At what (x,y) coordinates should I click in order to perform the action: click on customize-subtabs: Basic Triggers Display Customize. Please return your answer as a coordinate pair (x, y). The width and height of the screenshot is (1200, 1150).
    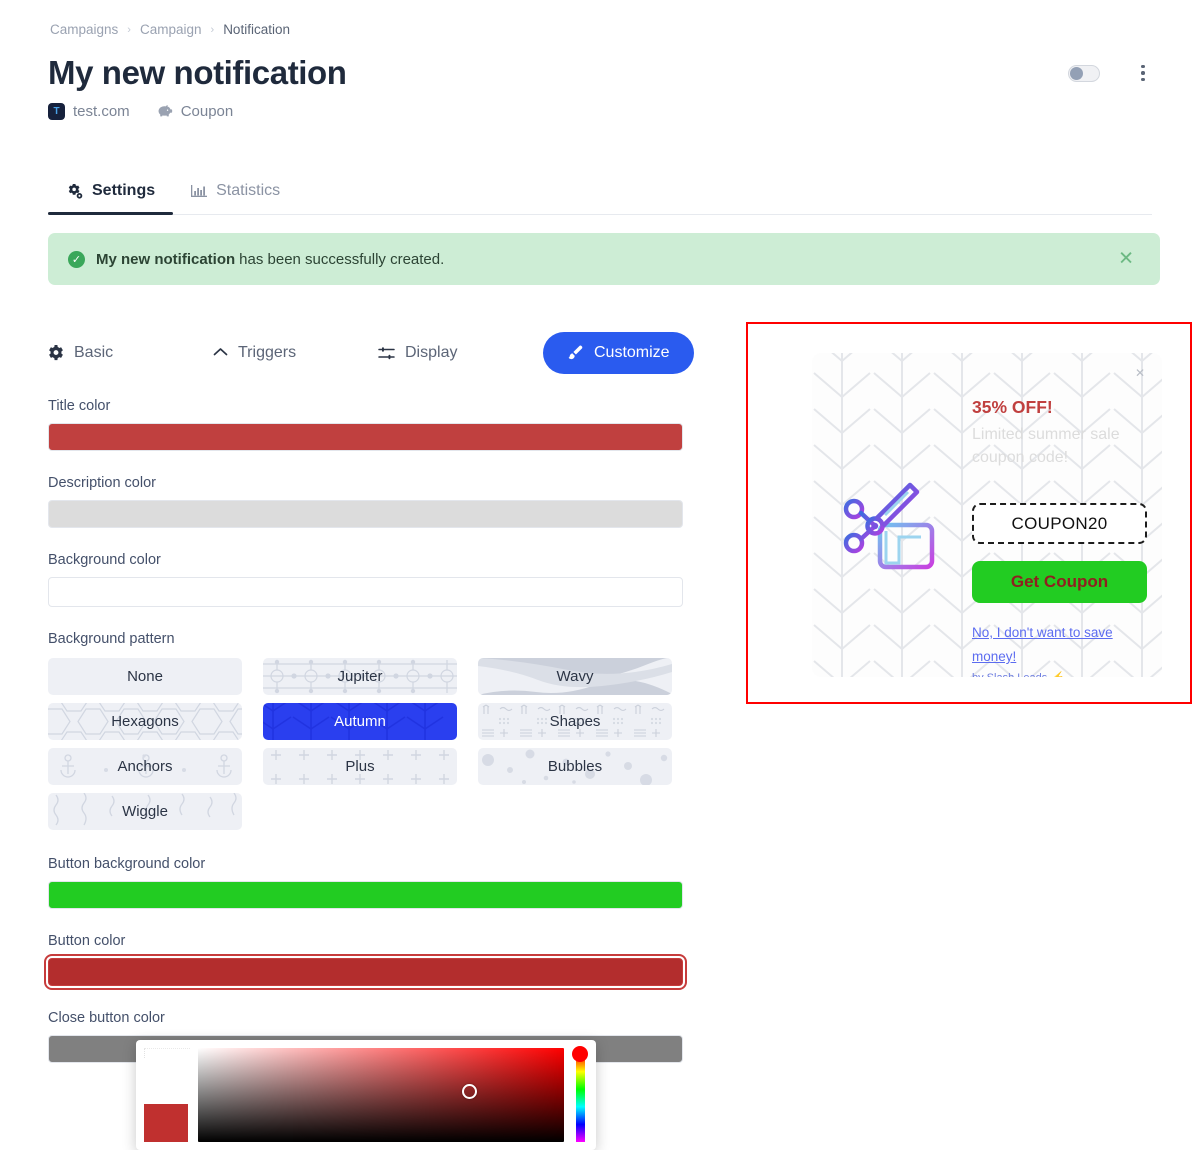
    Looking at the image, I should click on (371, 353).